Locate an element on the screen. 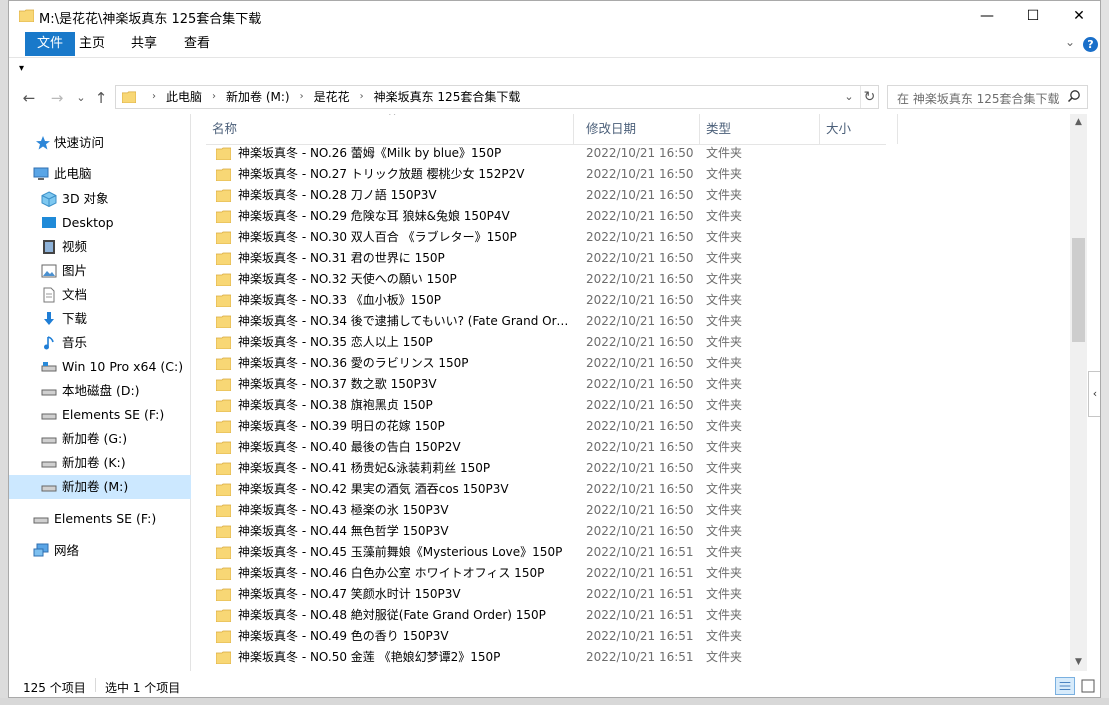  forward-button: → is located at coordinates (57, 98).